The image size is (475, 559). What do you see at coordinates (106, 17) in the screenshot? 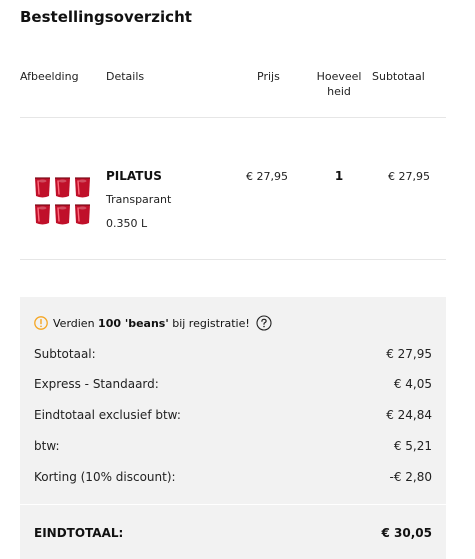
I see `page-title: Bestellingsoverzicht` at bounding box center [106, 17].